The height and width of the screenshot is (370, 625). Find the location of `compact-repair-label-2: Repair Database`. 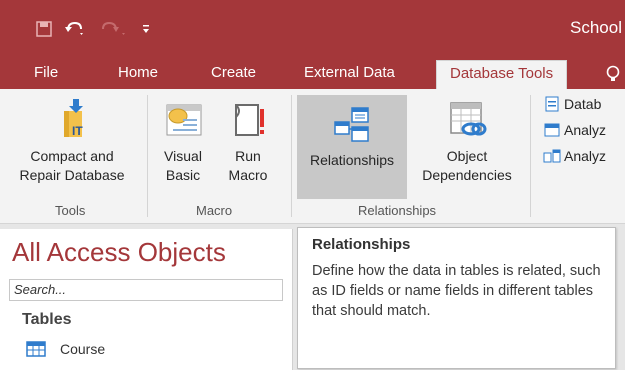

compact-repair-label-2: Repair Database is located at coordinates (72, 175).